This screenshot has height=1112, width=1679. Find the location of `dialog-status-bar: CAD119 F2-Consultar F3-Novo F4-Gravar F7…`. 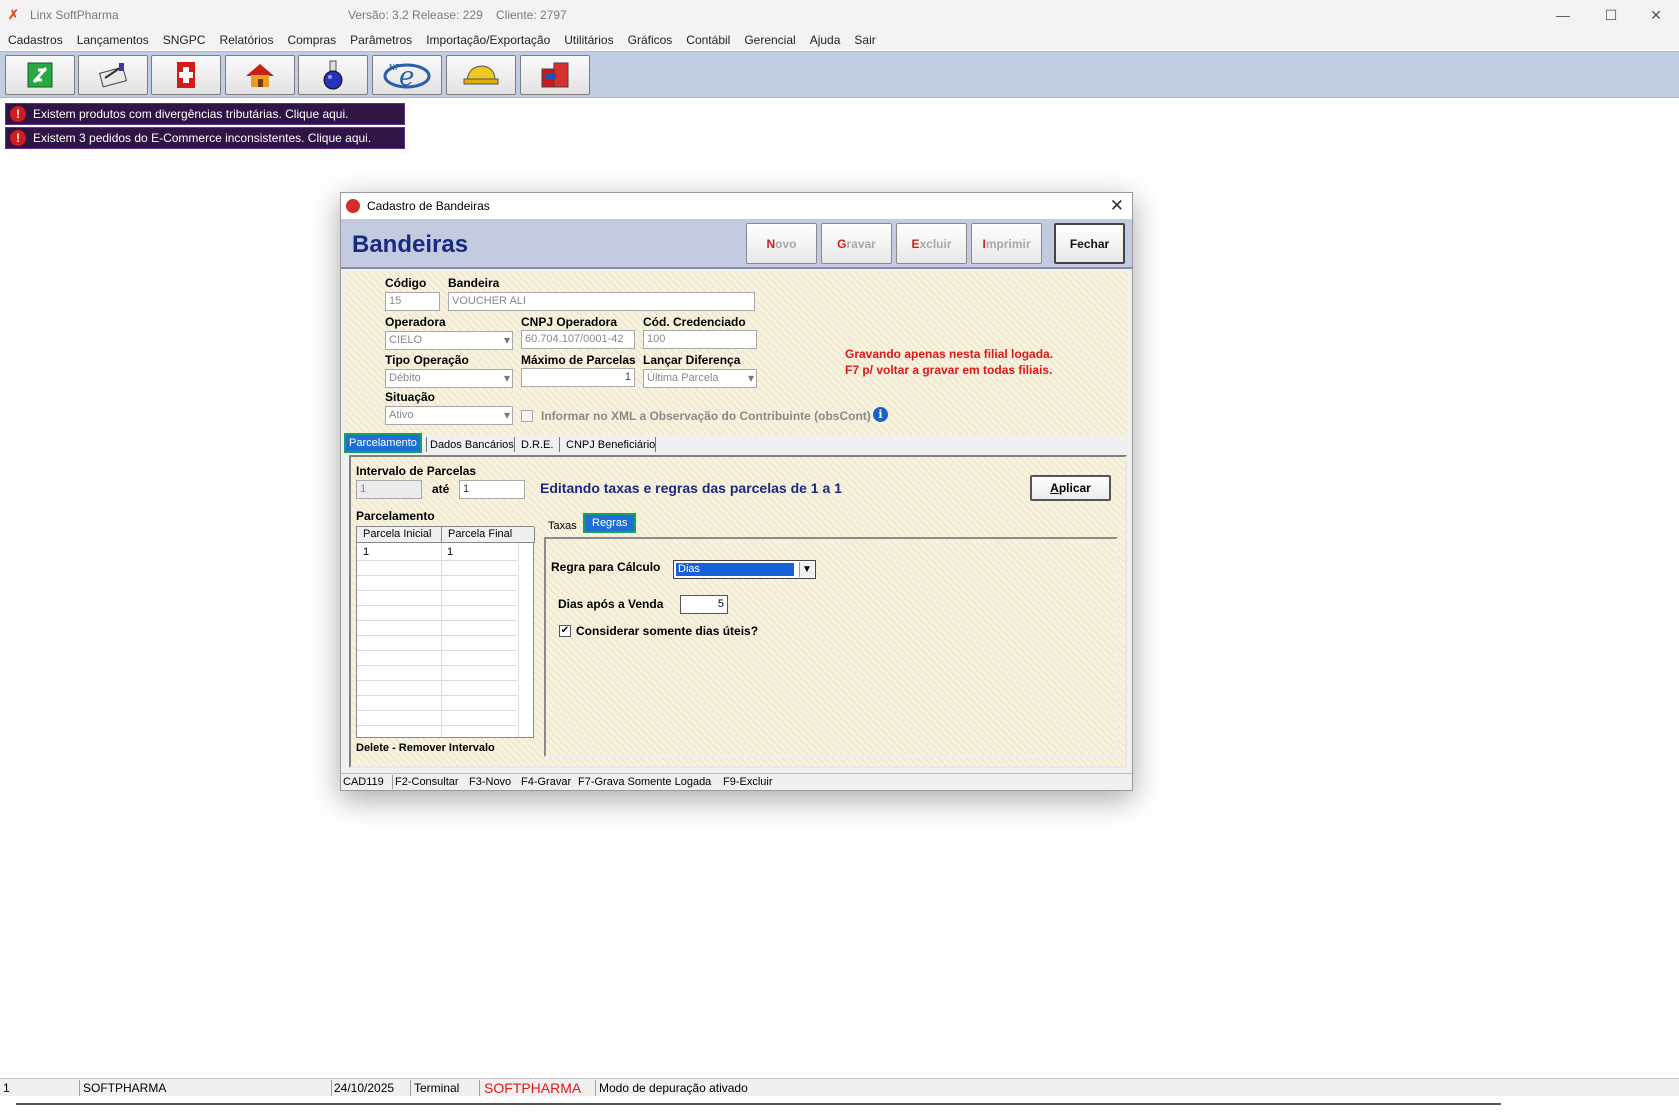

dialog-status-bar: CAD119 F2-Consultar F3-Novo F4-Gravar F7… is located at coordinates (736, 781).